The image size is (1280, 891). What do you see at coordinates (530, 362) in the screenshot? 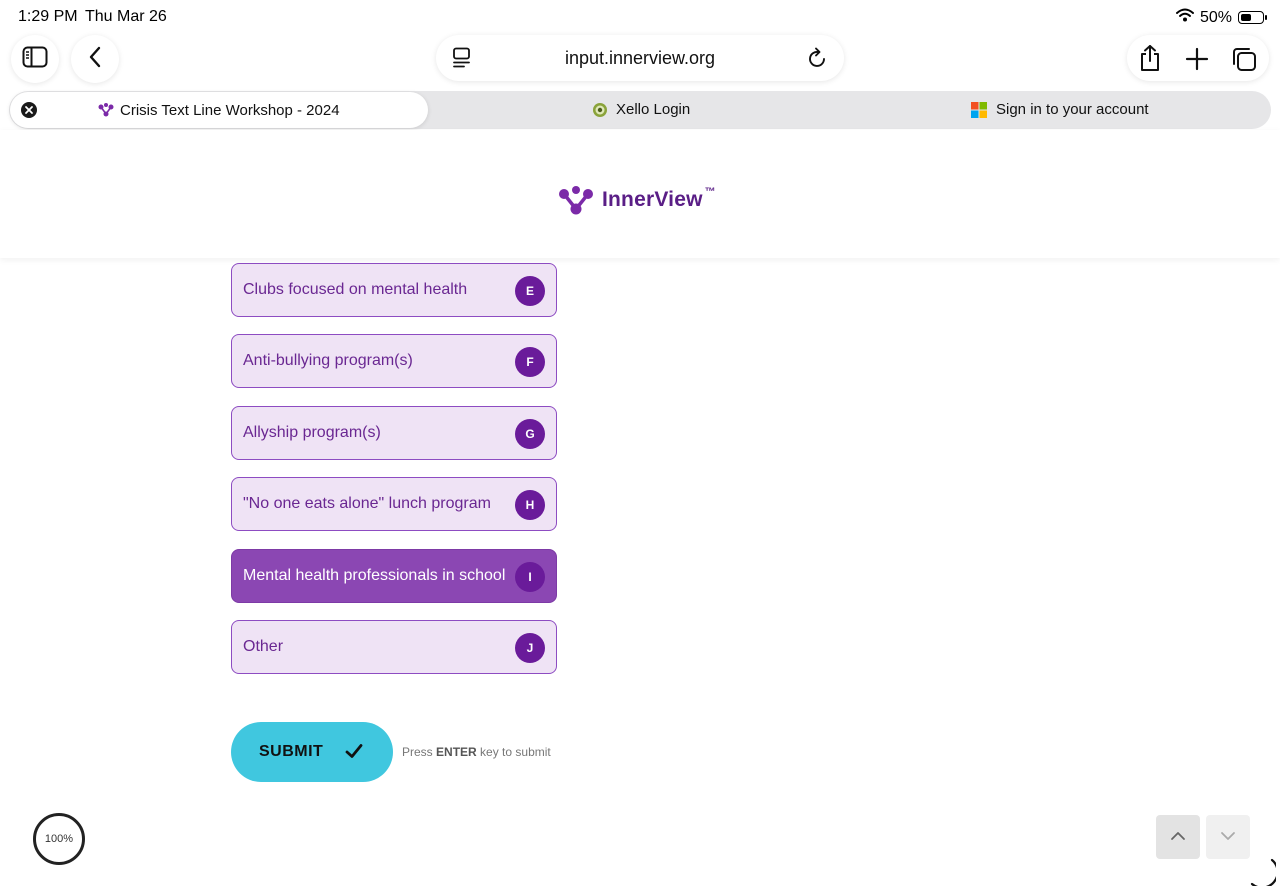
I see `option-key-badge: F` at bounding box center [530, 362].